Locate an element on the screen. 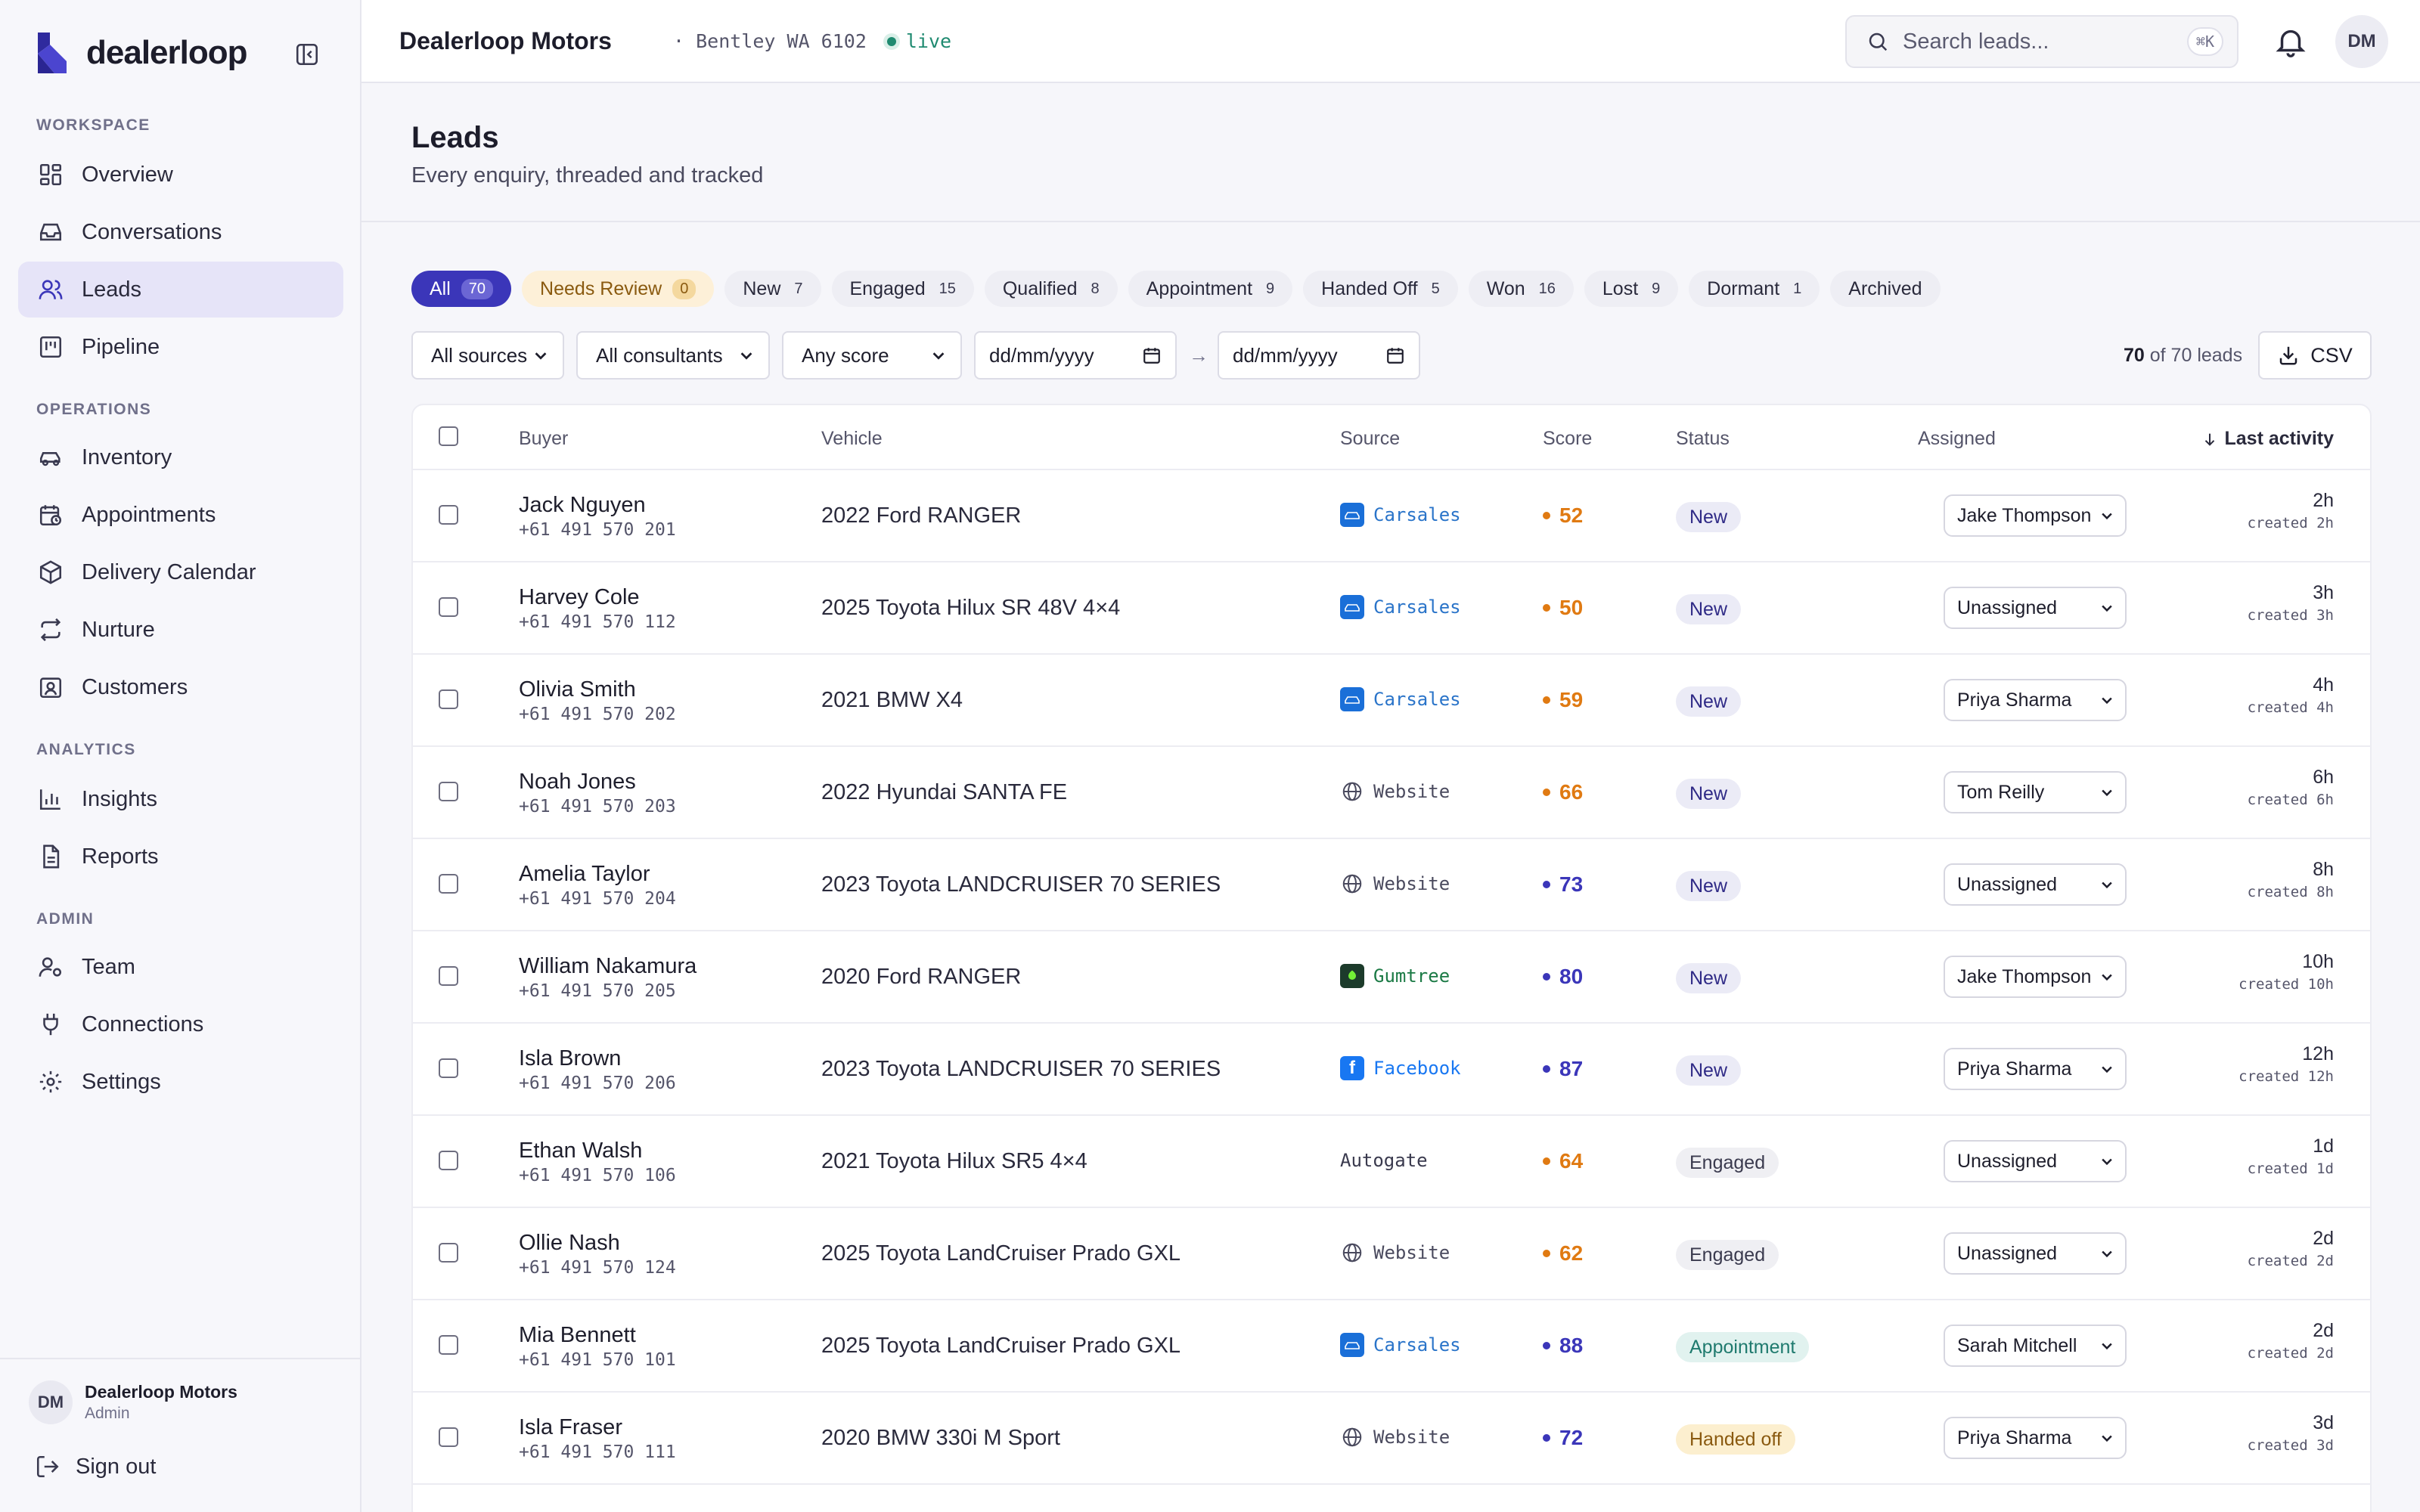 This screenshot has width=2420, height=1512. col-last-activity: Last activity is located at coordinates (2267, 439).